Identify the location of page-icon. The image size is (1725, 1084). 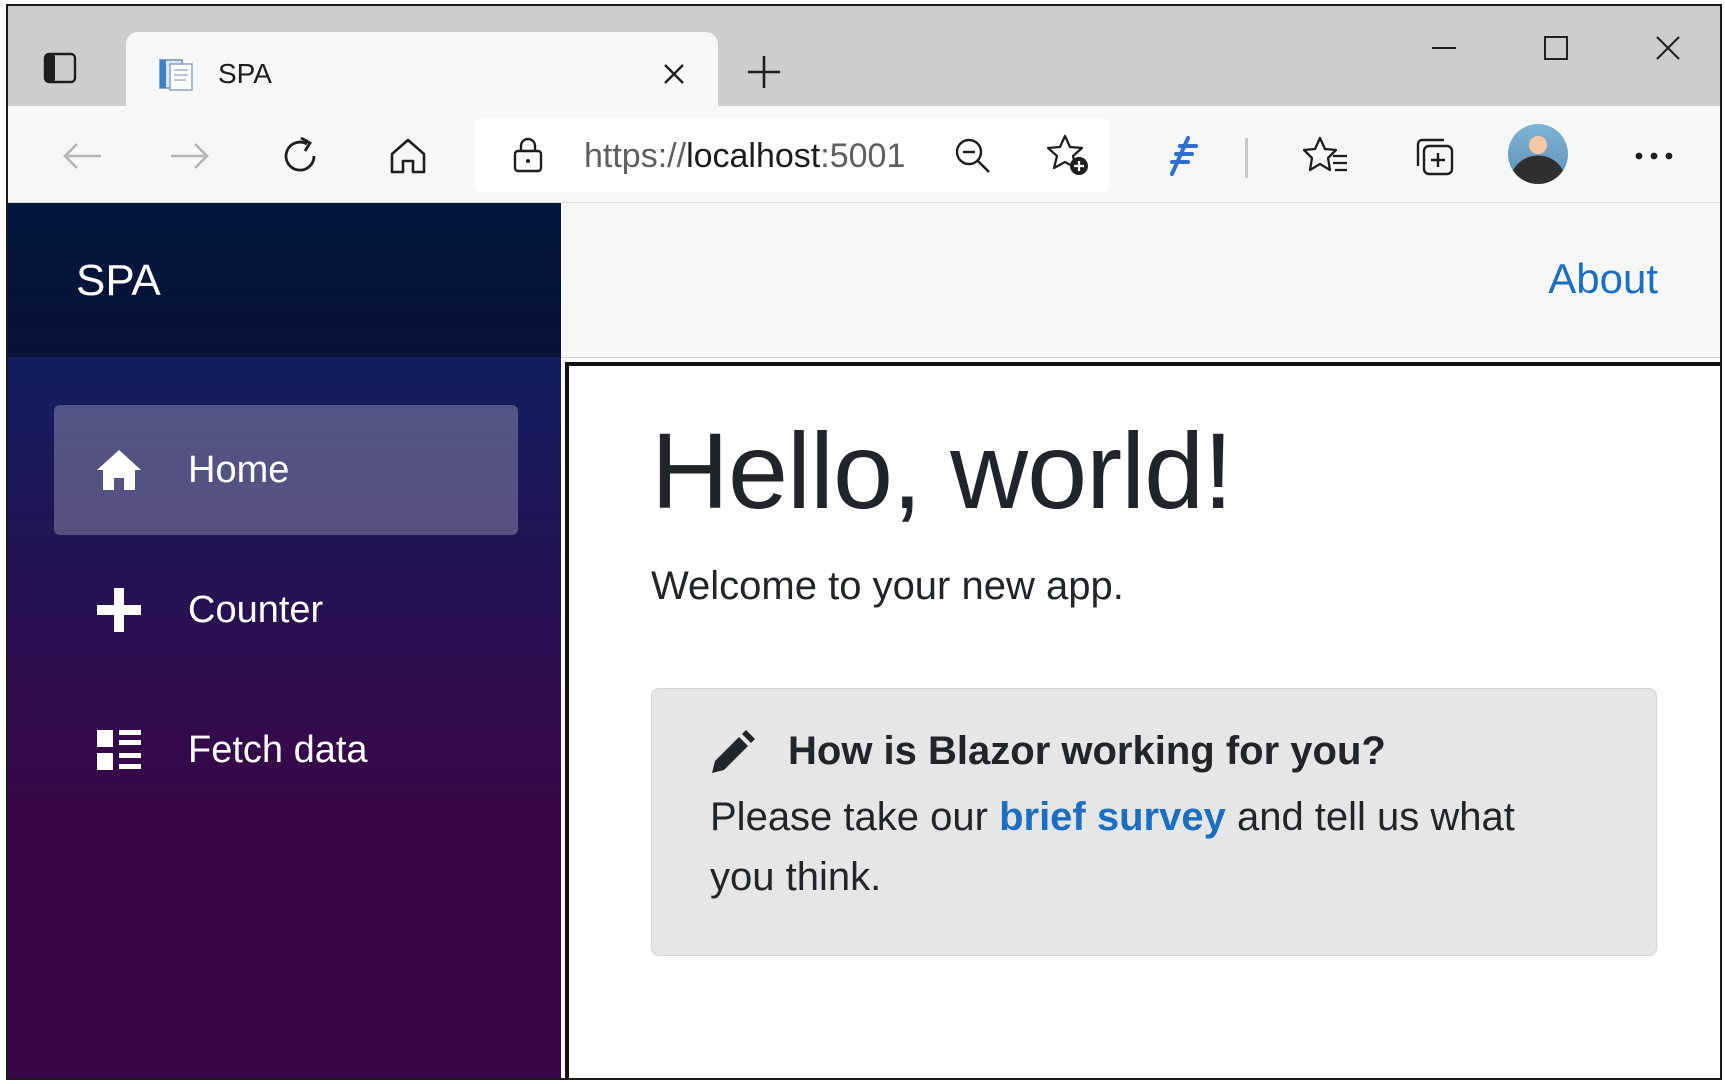
(176, 74).